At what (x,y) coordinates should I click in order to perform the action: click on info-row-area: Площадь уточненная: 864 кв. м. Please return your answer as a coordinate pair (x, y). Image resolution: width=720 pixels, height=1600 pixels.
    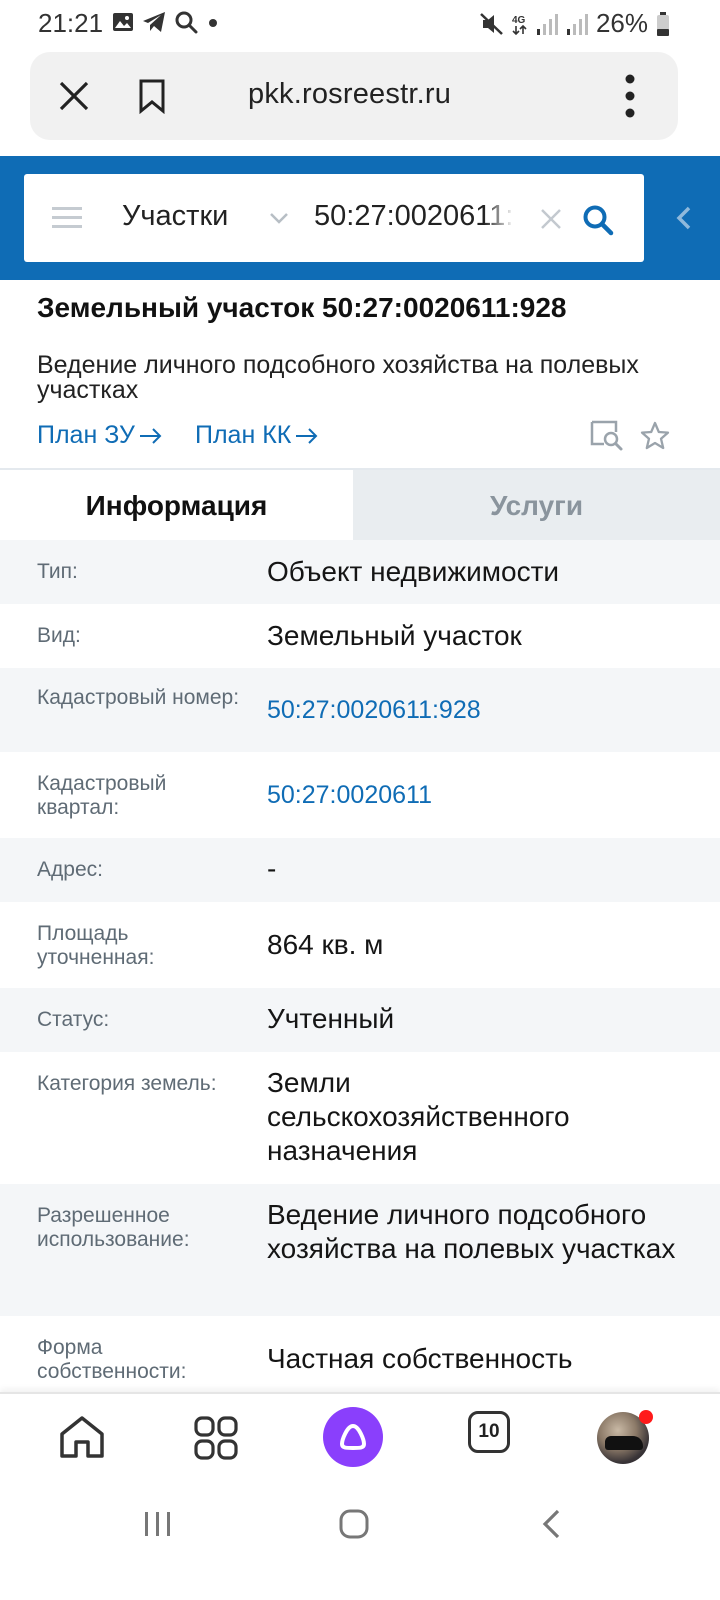
    Looking at the image, I should click on (360, 945).